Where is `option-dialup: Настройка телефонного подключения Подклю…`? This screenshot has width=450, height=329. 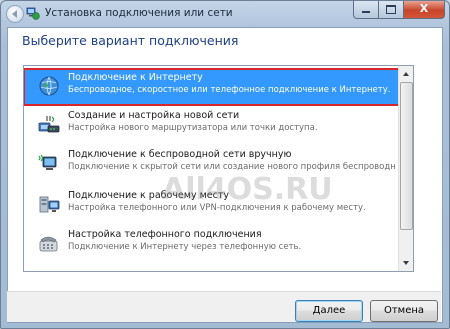 option-dialup: Настройка телефонного подключения Подклю… is located at coordinates (211, 244).